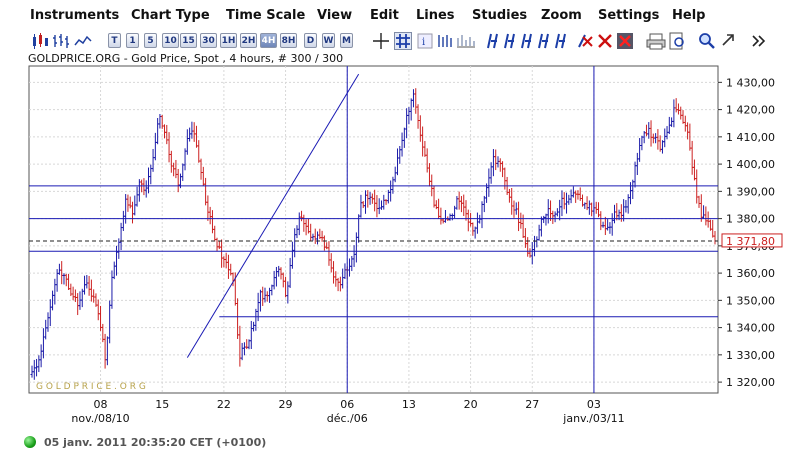 The image size is (809, 456). Describe the element at coordinates (286, 404) in the screenshot. I see `x-tick-label: 29` at that location.